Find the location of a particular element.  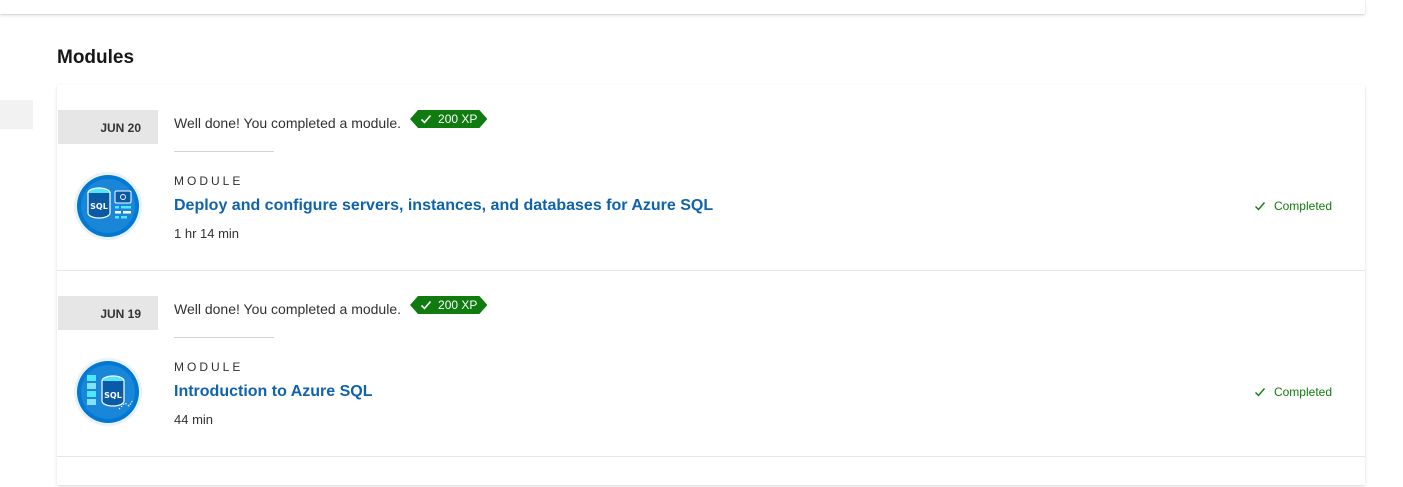

module-title-link: Introduction to Azure SQL is located at coordinates (273, 392).